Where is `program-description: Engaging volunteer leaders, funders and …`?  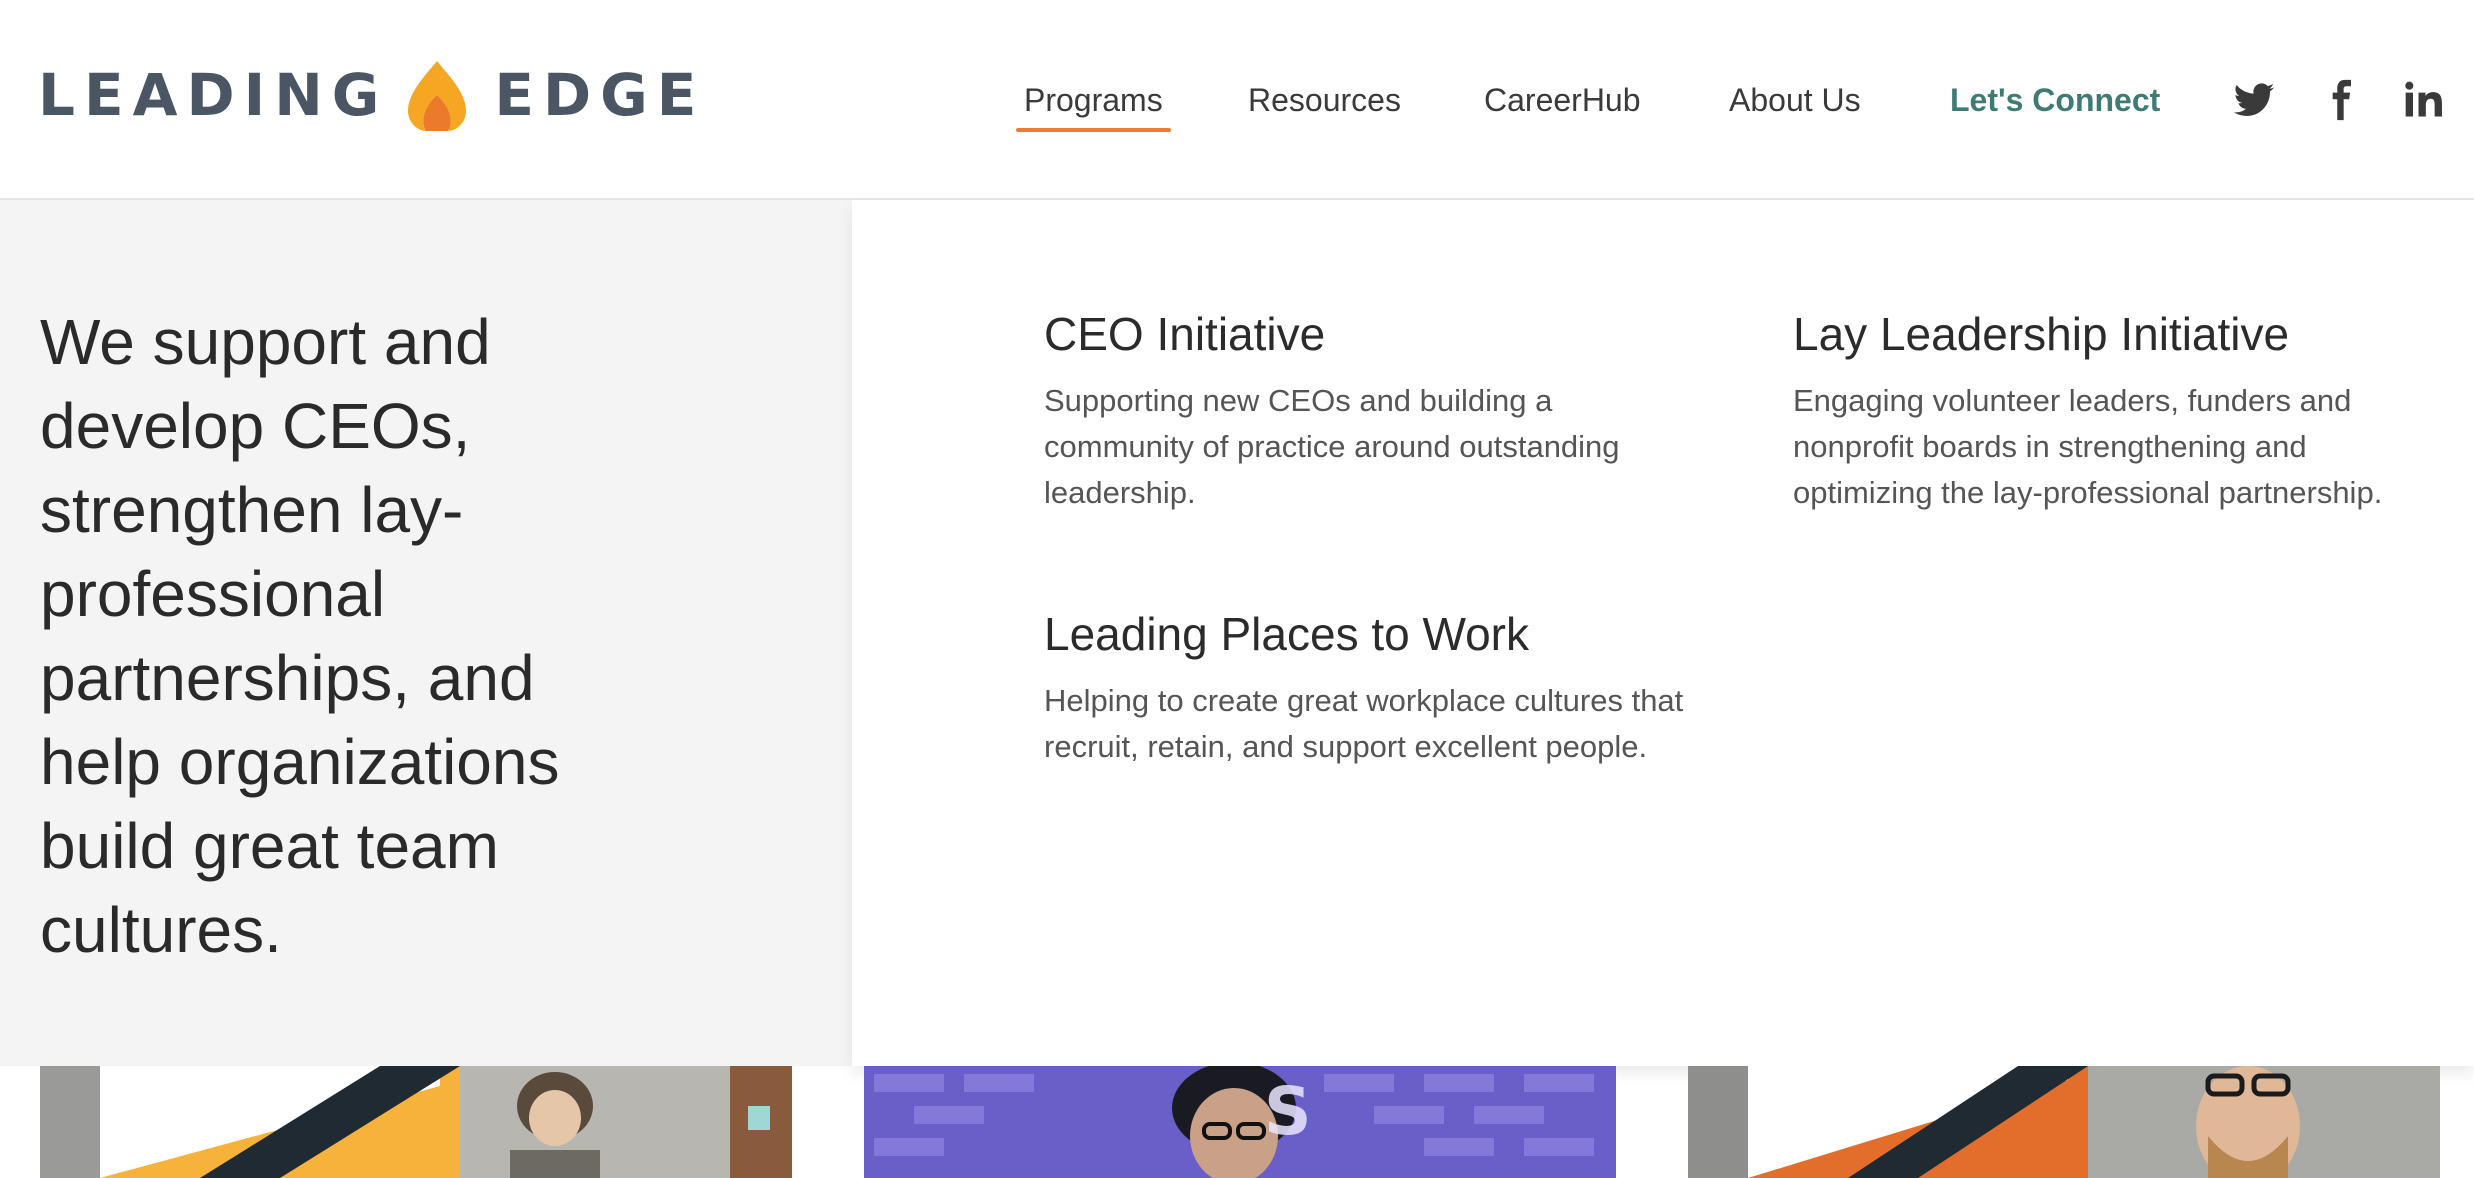
program-description: Engaging volunteer leaders, funders and … is located at coordinates (2088, 446).